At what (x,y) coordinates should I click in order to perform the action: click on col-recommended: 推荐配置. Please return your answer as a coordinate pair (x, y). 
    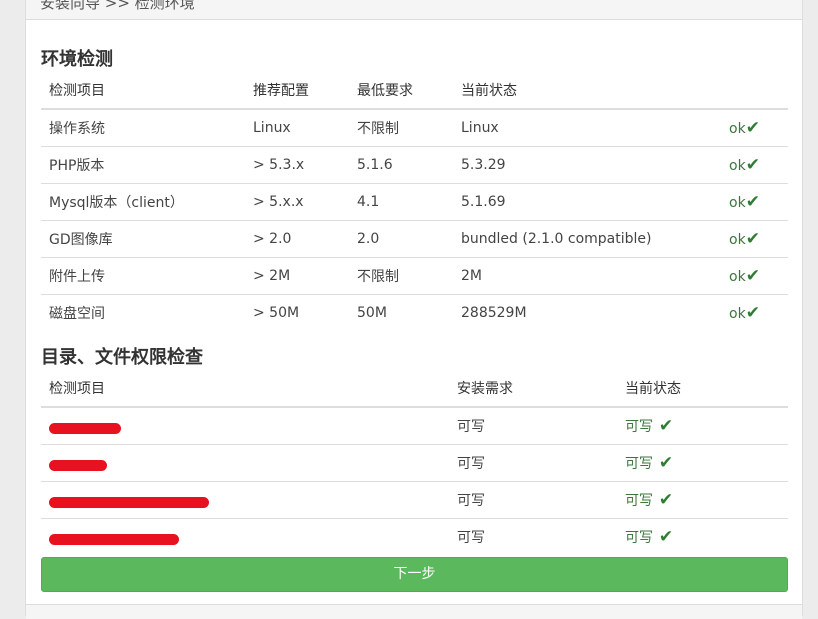
    Looking at the image, I should click on (297, 91).